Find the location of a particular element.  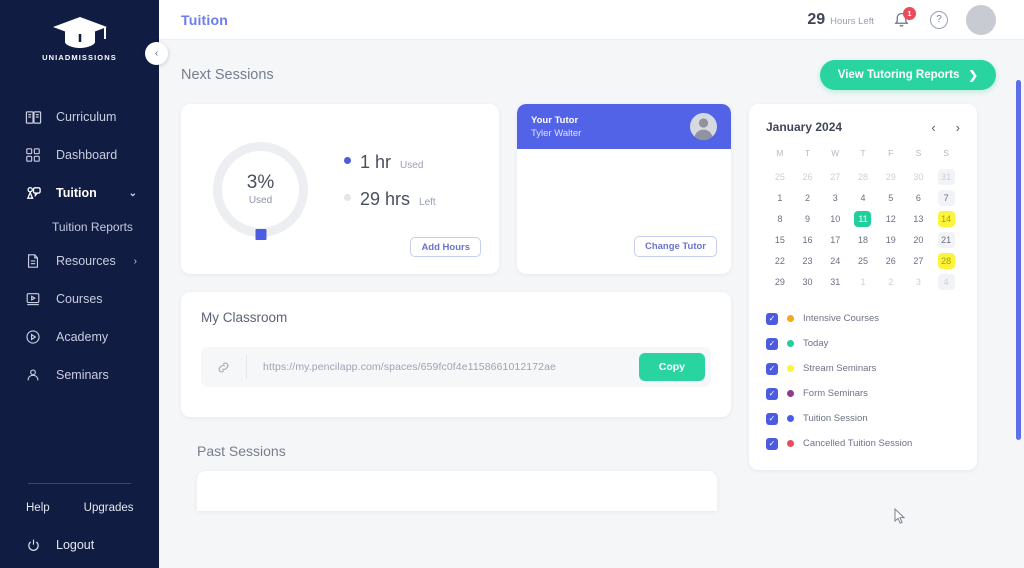

calendar-day: 15 is located at coordinates (780, 239).